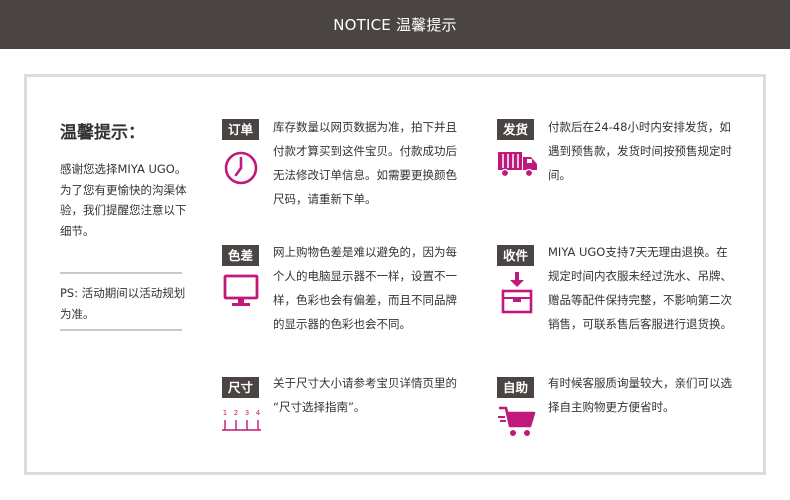 Image resolution: width=790 pixels, height=500 pixels. I want to click on intro-text: 感谢您选择MIYA UGO。为了您有更愉快的沟渠体验，我们提醒您注意以下细节。, so click(123, 200).